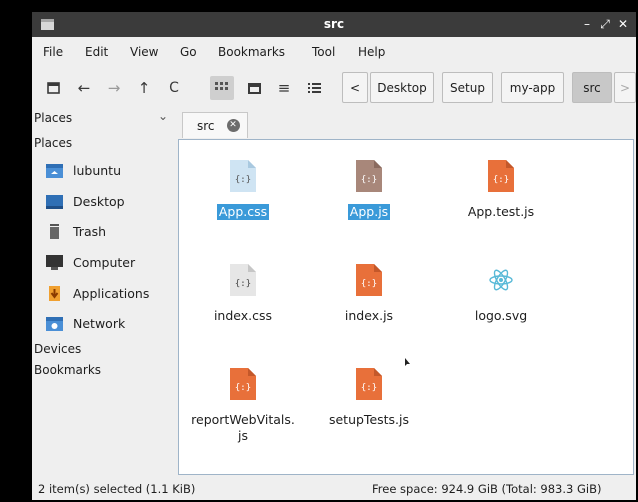  I want to click on up-arrow-icon: ↑, so click(144, 88).